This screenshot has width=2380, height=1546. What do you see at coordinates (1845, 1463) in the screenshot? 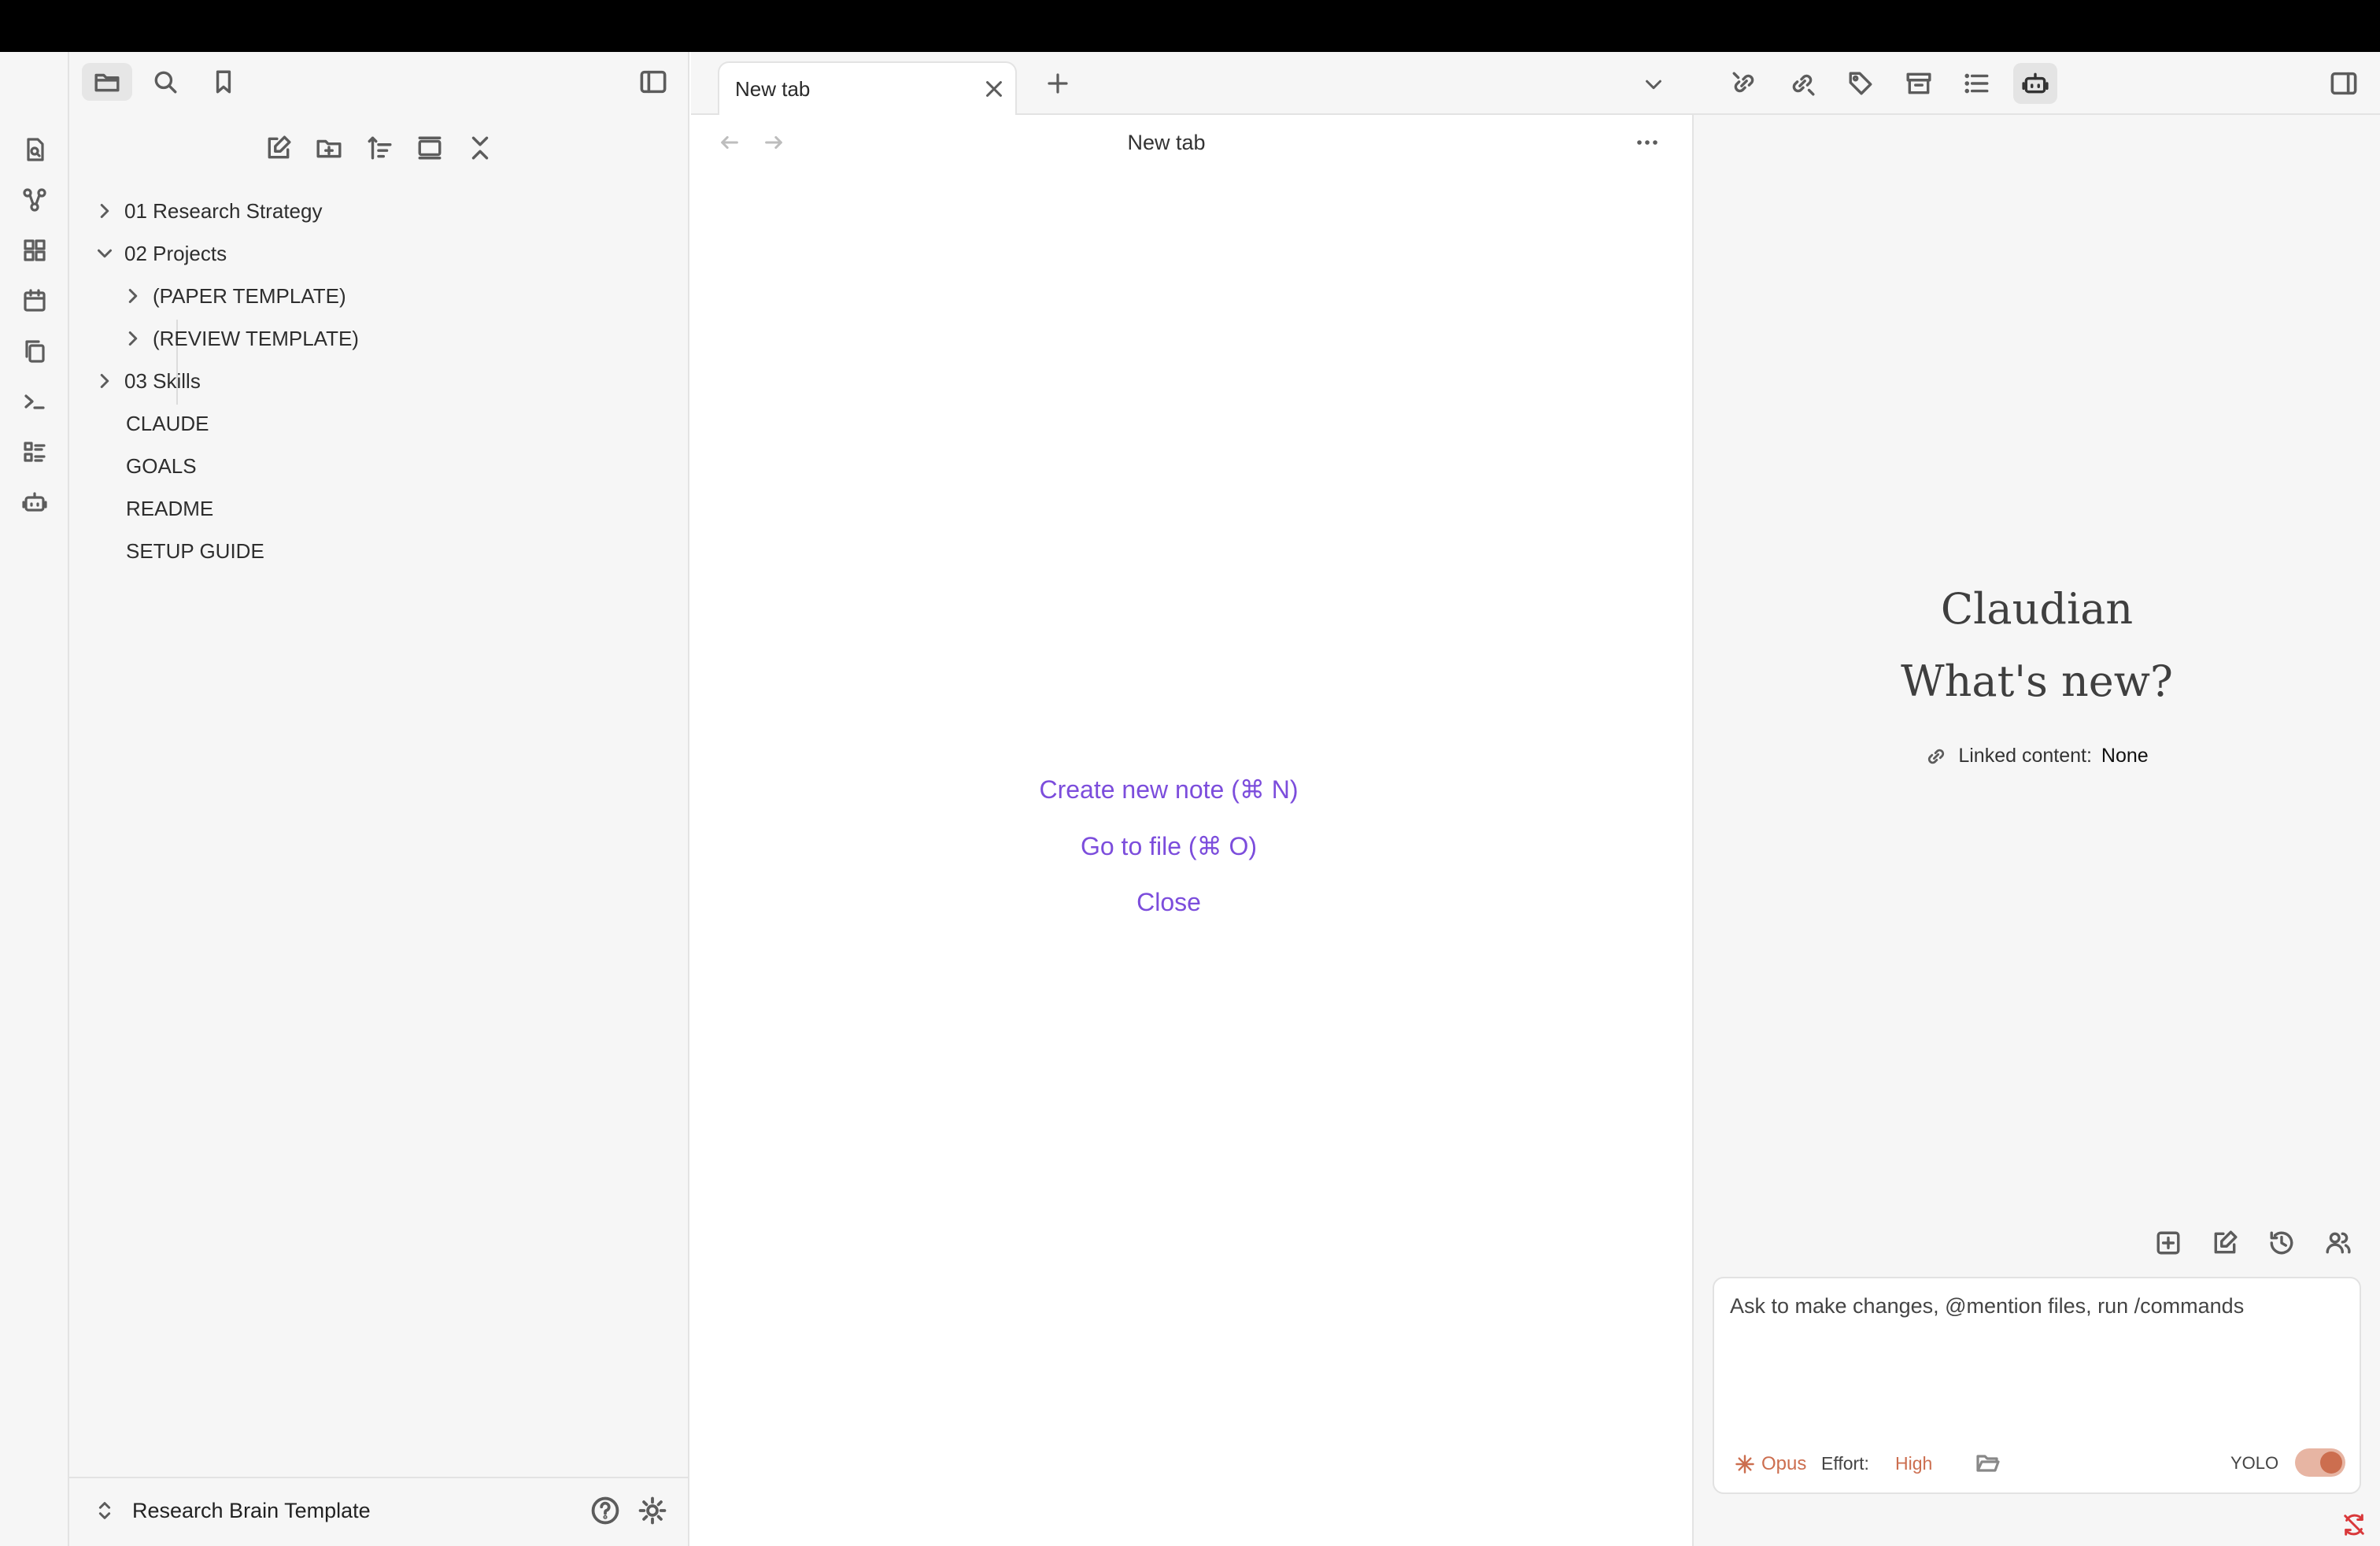
I see `effort-label: Effort:` at bounding box center [1845, 1463].